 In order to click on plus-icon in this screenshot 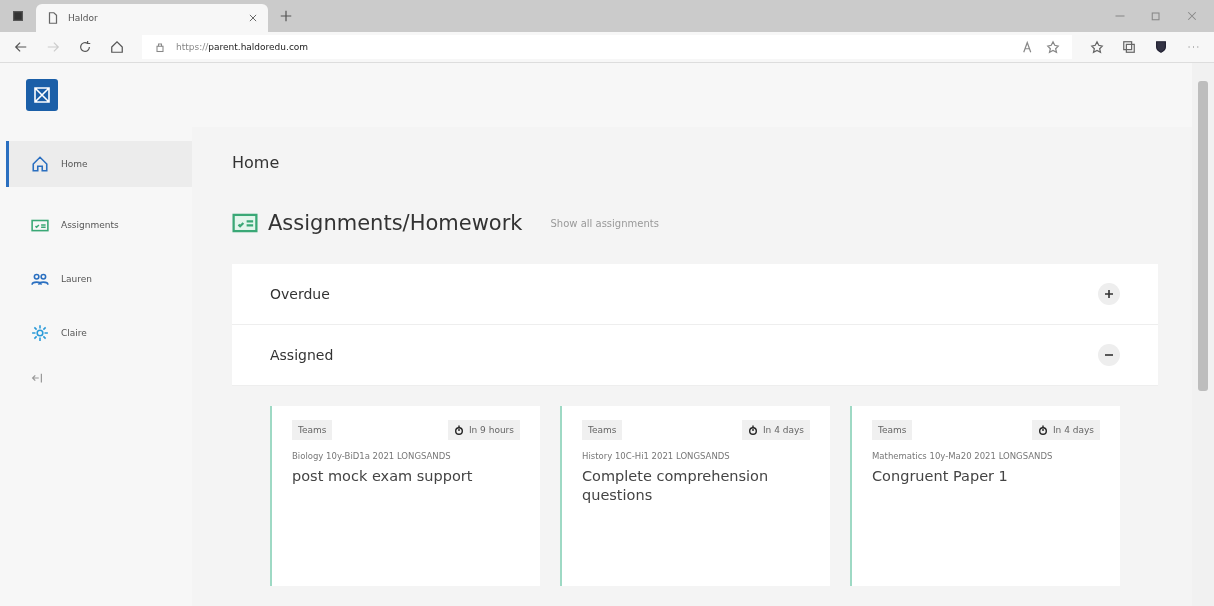, I will do `click(1109, 294)`.